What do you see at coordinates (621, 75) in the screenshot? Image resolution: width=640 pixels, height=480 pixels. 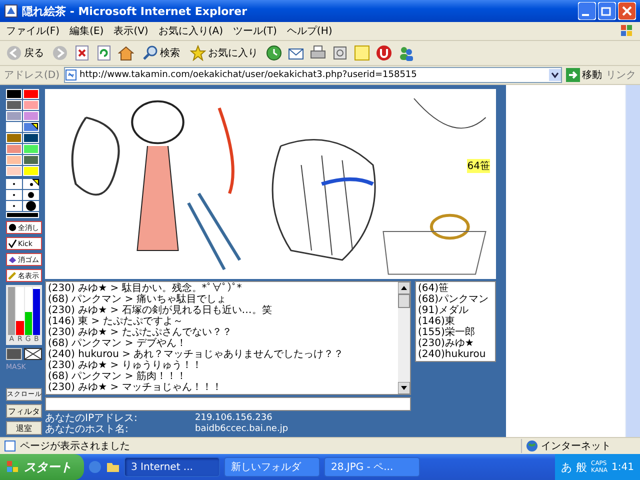 I see `links-label: リンク` at bounding box center [621, 75].